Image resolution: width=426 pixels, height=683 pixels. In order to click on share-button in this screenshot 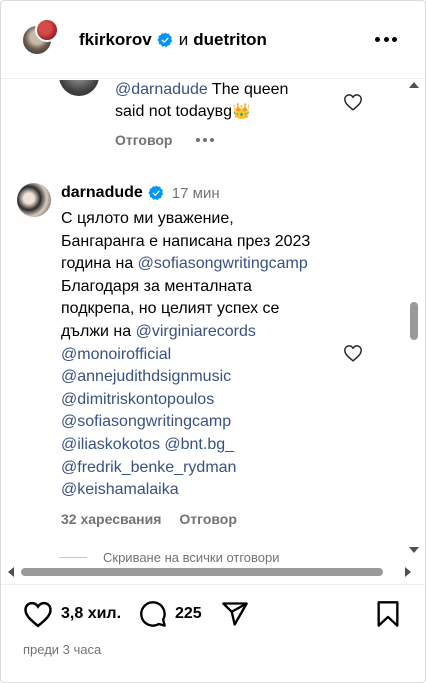, I will do `click(235, 614)`.